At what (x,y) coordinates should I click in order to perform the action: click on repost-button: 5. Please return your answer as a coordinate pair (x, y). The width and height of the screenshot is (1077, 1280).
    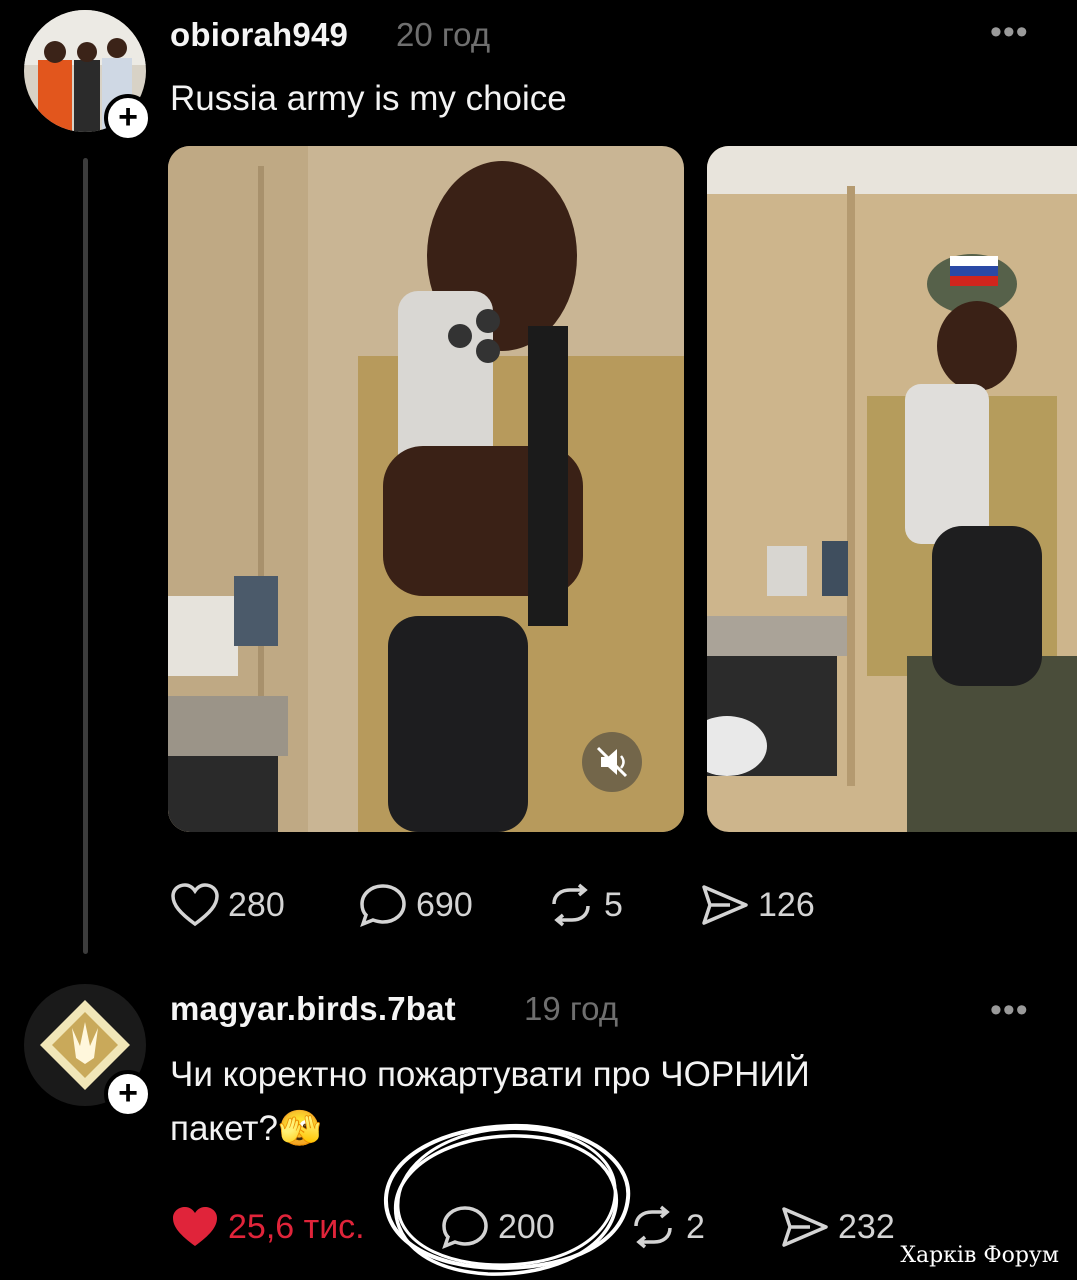
    Looking at the image, I should click on (584, 905).